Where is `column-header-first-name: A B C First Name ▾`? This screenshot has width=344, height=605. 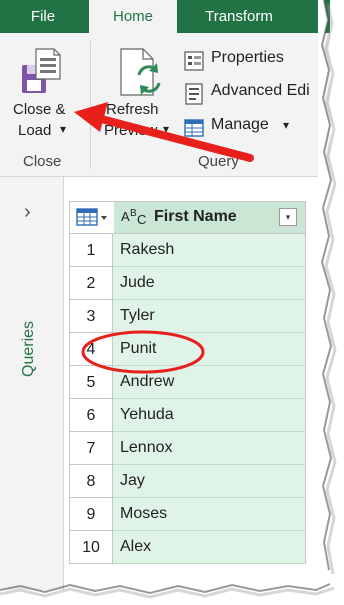
column-header-first-name: A B C First Name ▾ is located at coordinates (209, 217).